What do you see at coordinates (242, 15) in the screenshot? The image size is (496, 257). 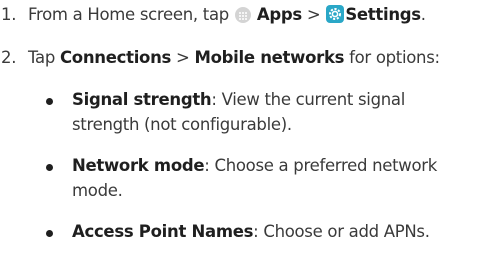 I see `apps-grid-icon` at bounding box center [242, 15].